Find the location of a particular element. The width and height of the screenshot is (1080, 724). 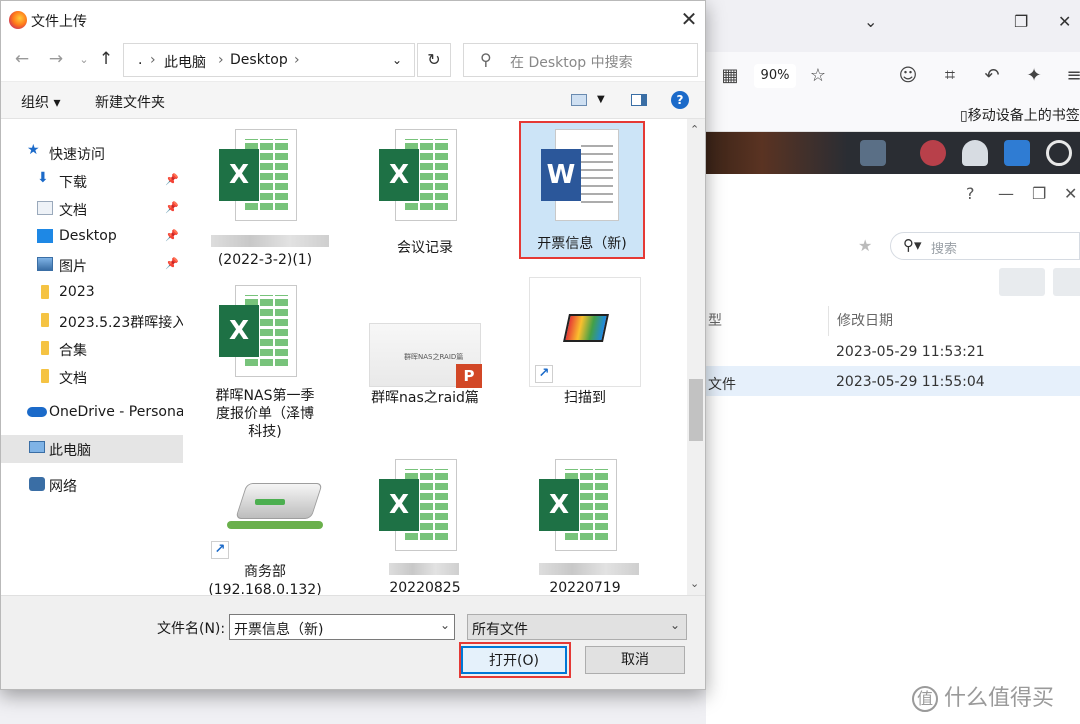

nav-this-pc: 此电脑 is located at coordinates (92, 449).